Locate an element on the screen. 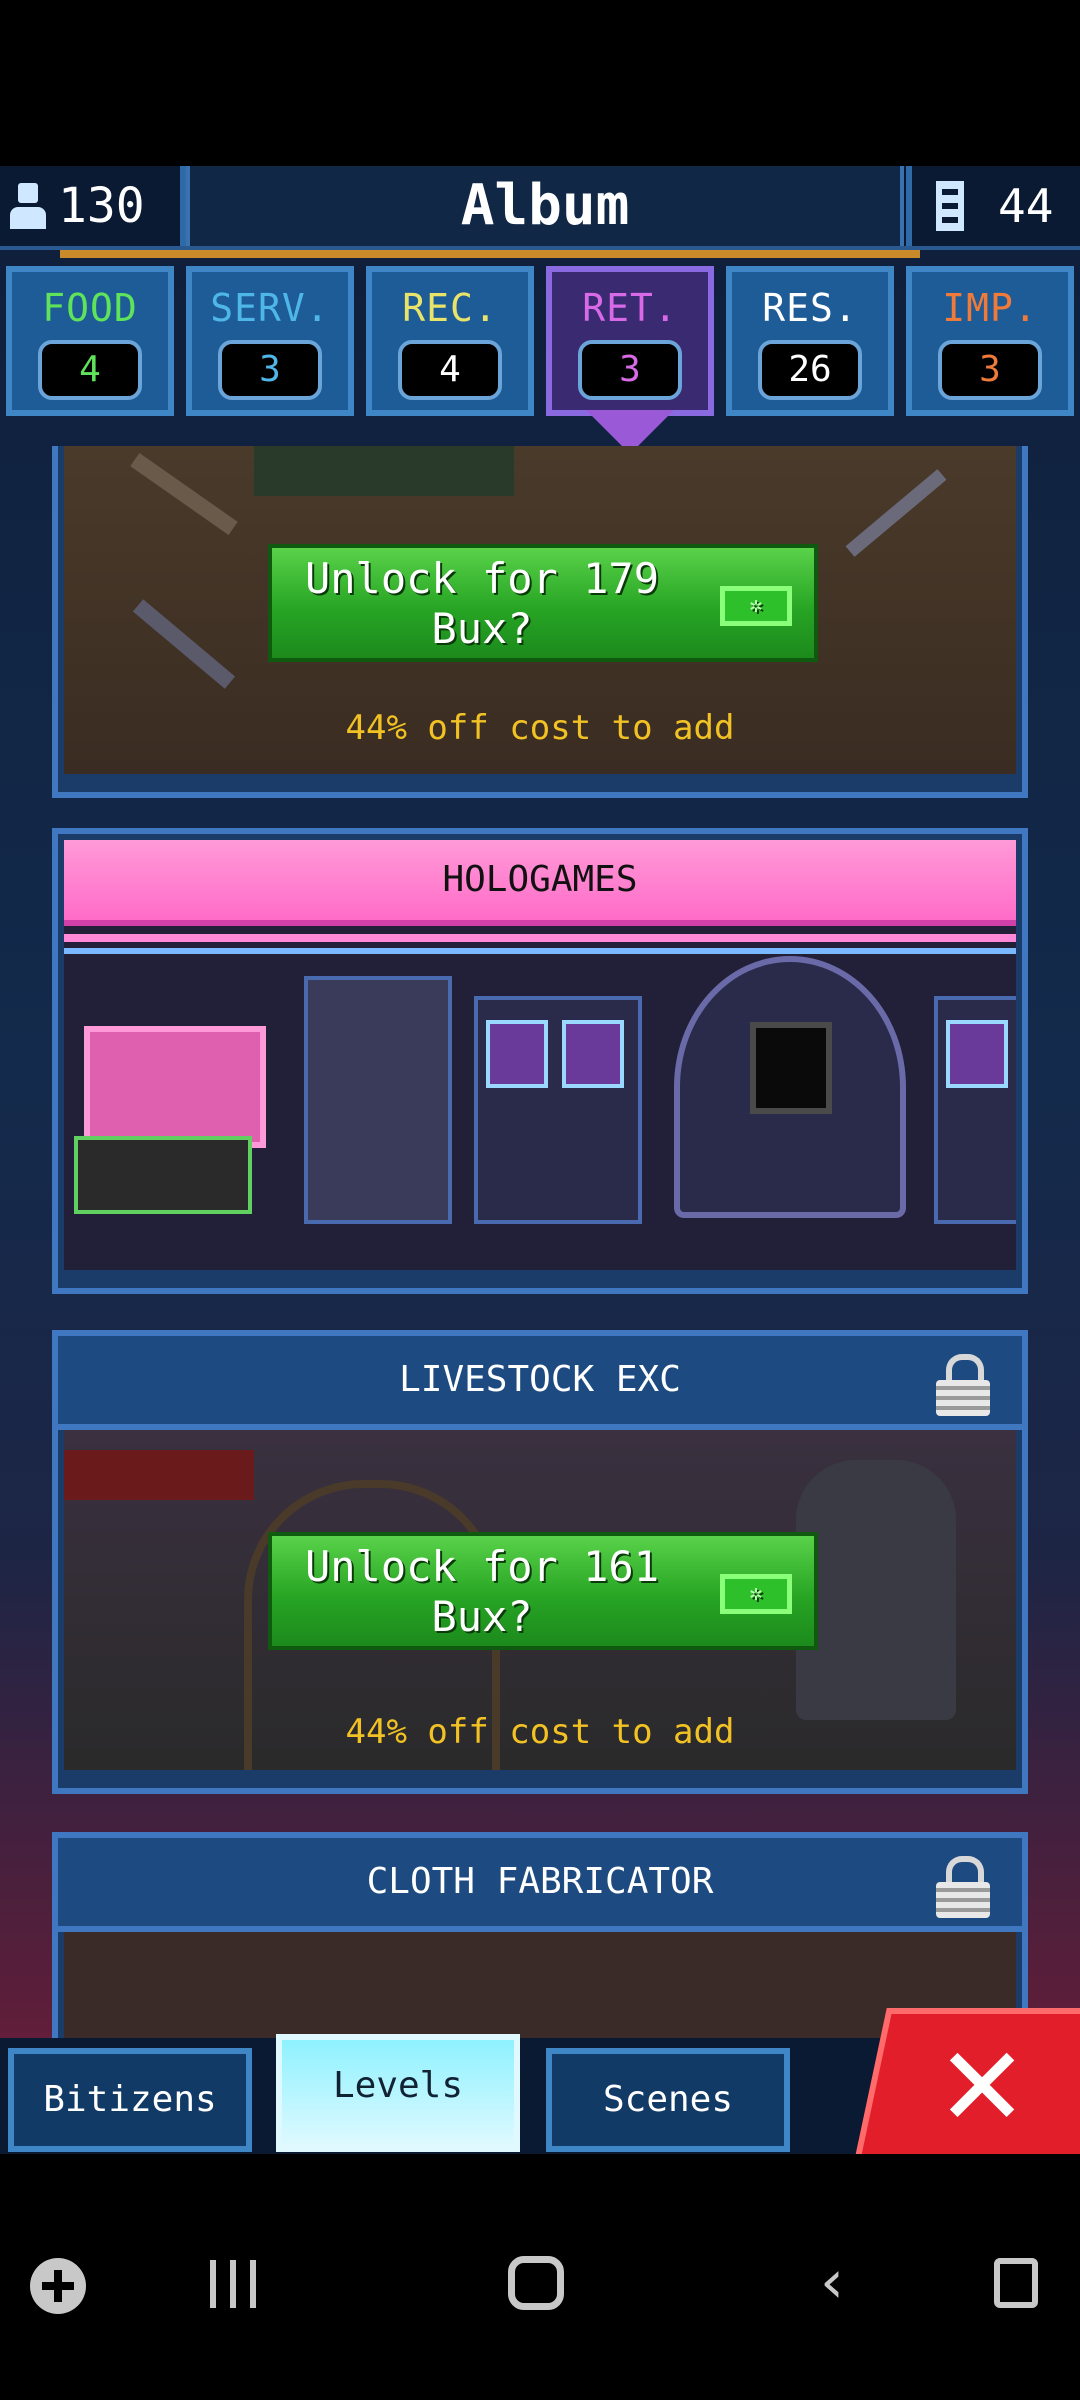 This screenshot has width=1080, height=2400. population-value: 130 is located at coordinates (101, 206).